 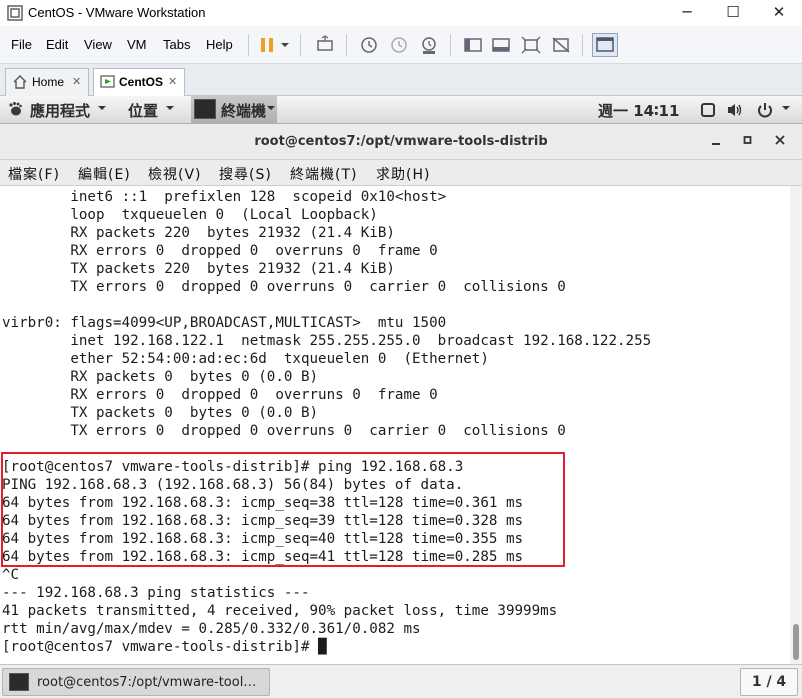 I want to click on tab-home: Home ✕, so click(x=47, y=82).